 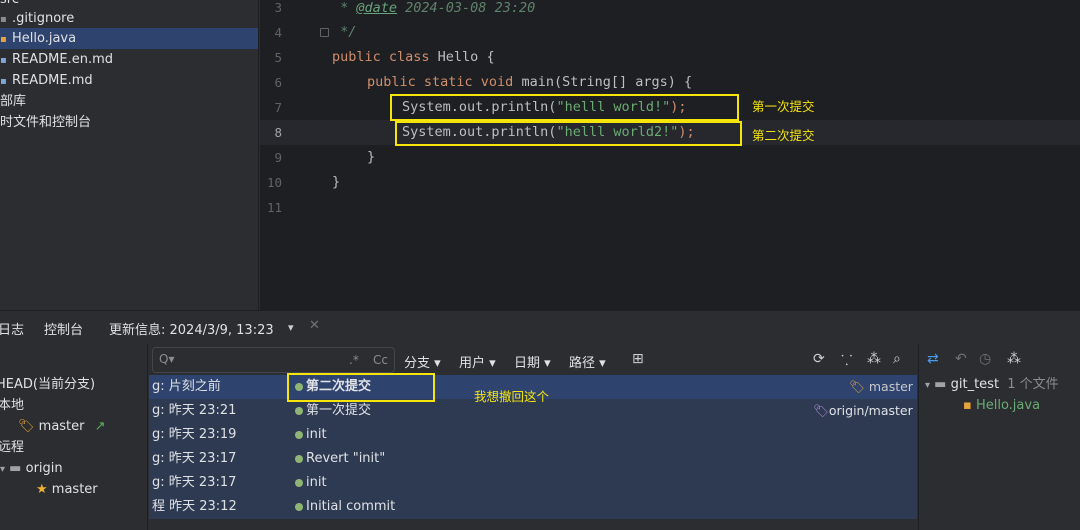 I want to click on highlight-box-second-commit, so click(x=568, y=133).